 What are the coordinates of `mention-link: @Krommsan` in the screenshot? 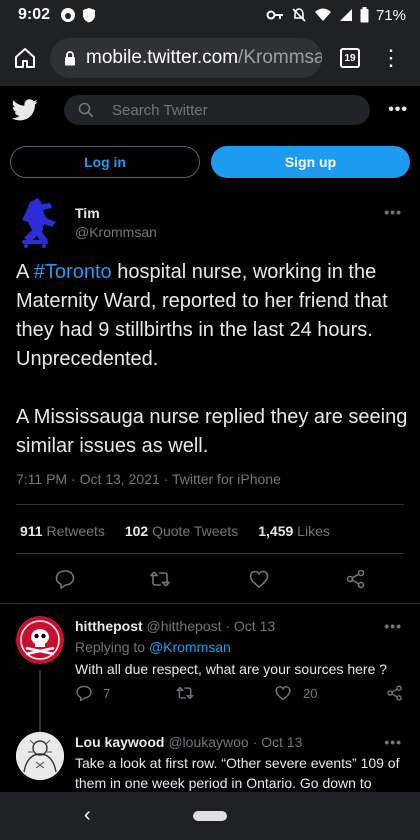 It's located at (190, 647).